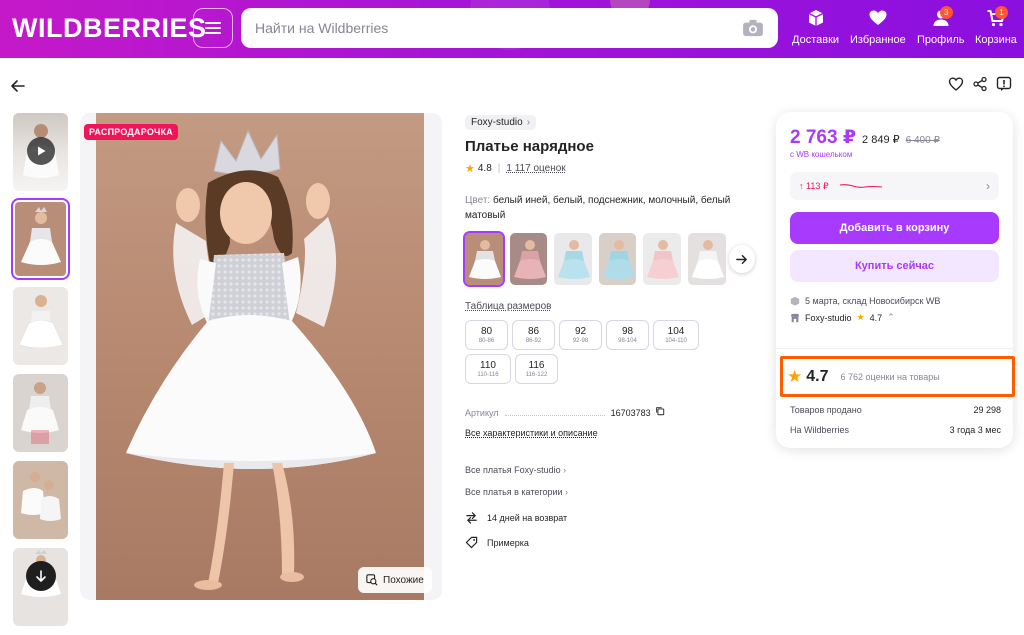 This screenshot has width=1024, height=635. Describe the element at coordinates (213, 28) in the screenshot. I see `catalog-menu-button` at that location.